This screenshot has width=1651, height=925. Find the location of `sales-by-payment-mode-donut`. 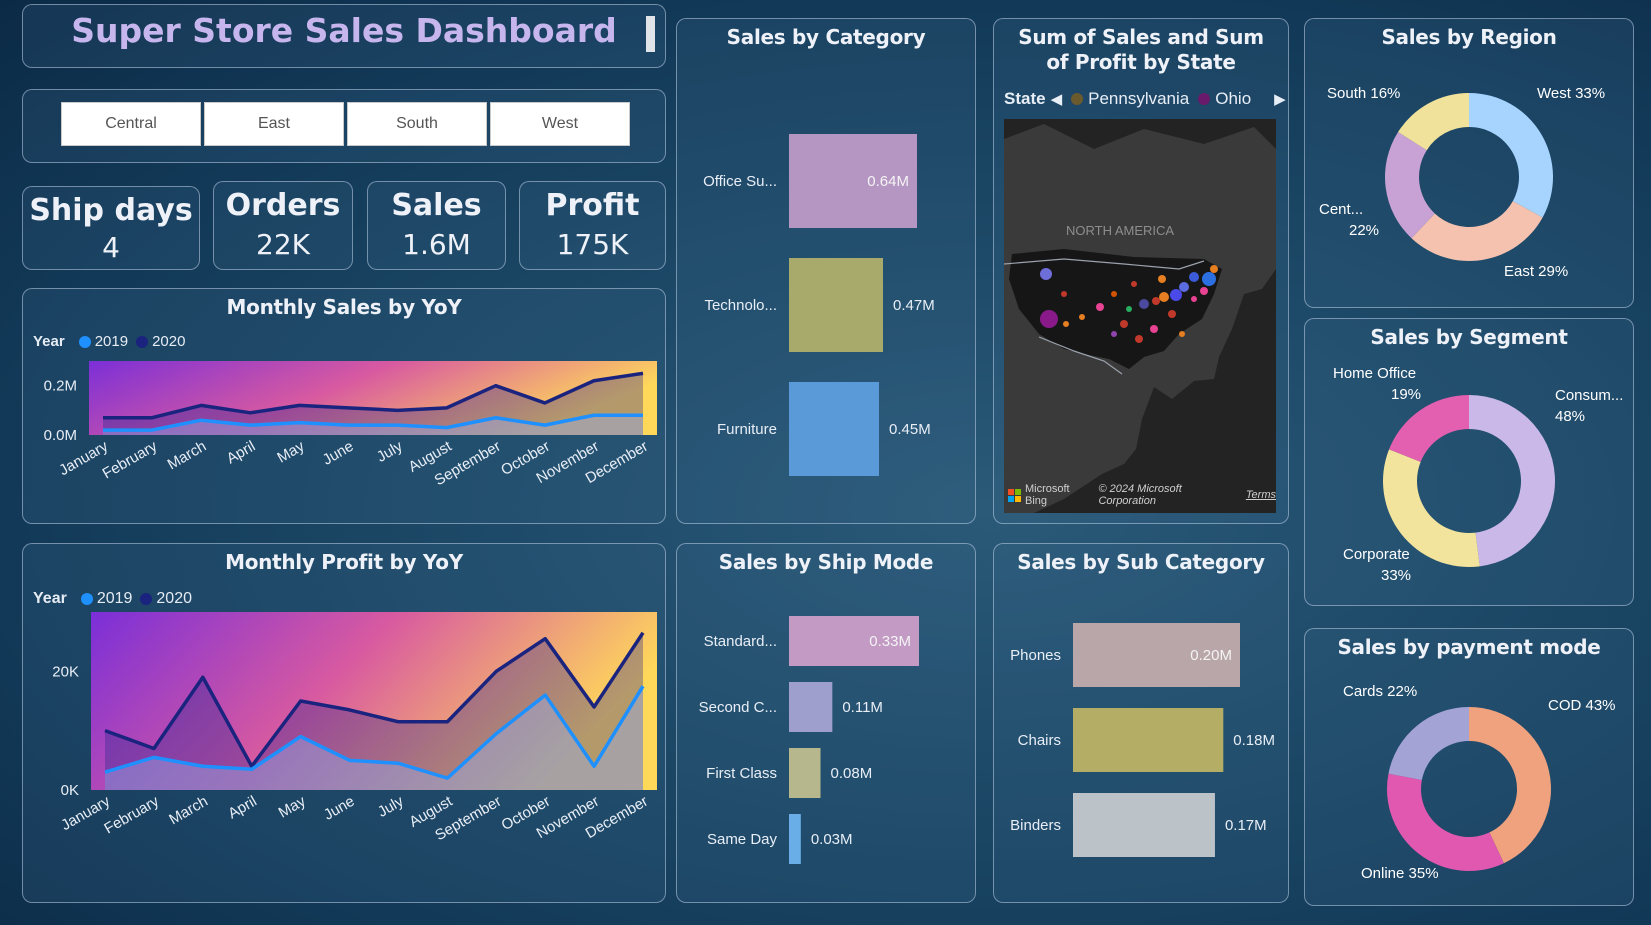

sales-by-payment-mode-donut is located at coordinates (1470, 768).